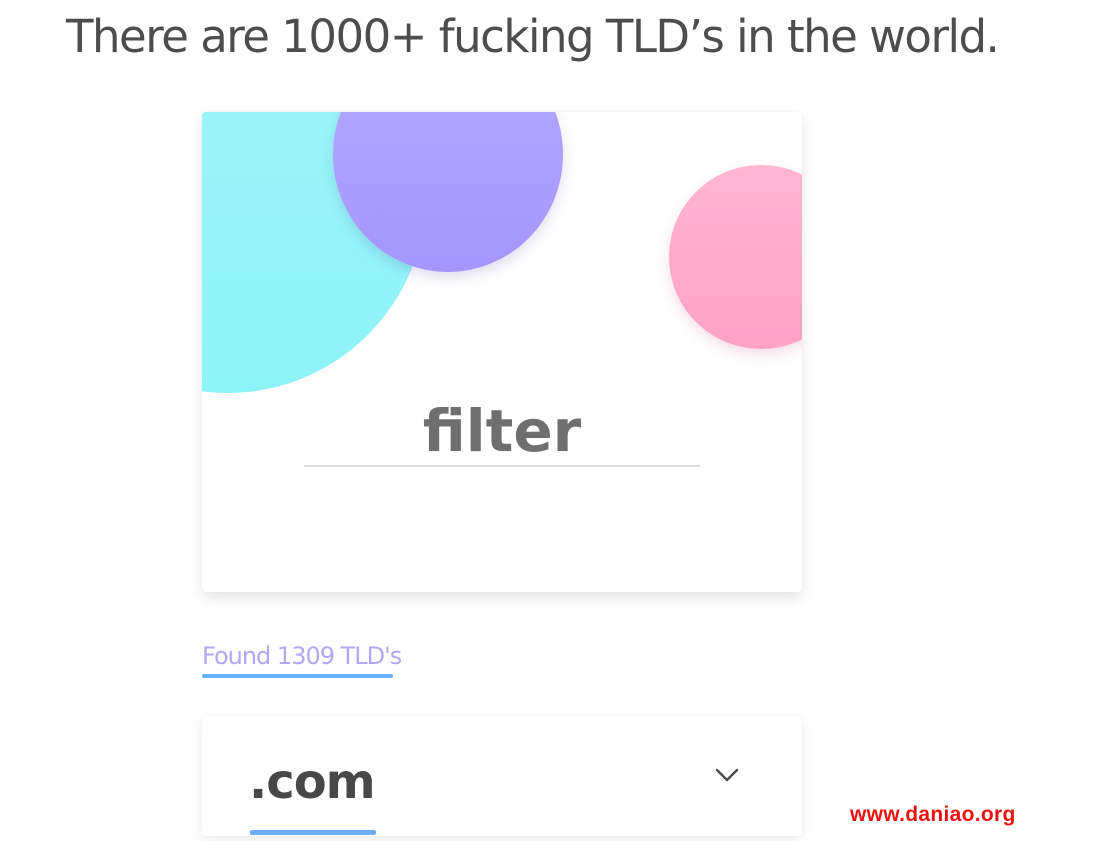 The image size is (1098, 841). Describe the element at coordinates (312, 782) in the screenshot. I see `tld-name: .com` at that location.